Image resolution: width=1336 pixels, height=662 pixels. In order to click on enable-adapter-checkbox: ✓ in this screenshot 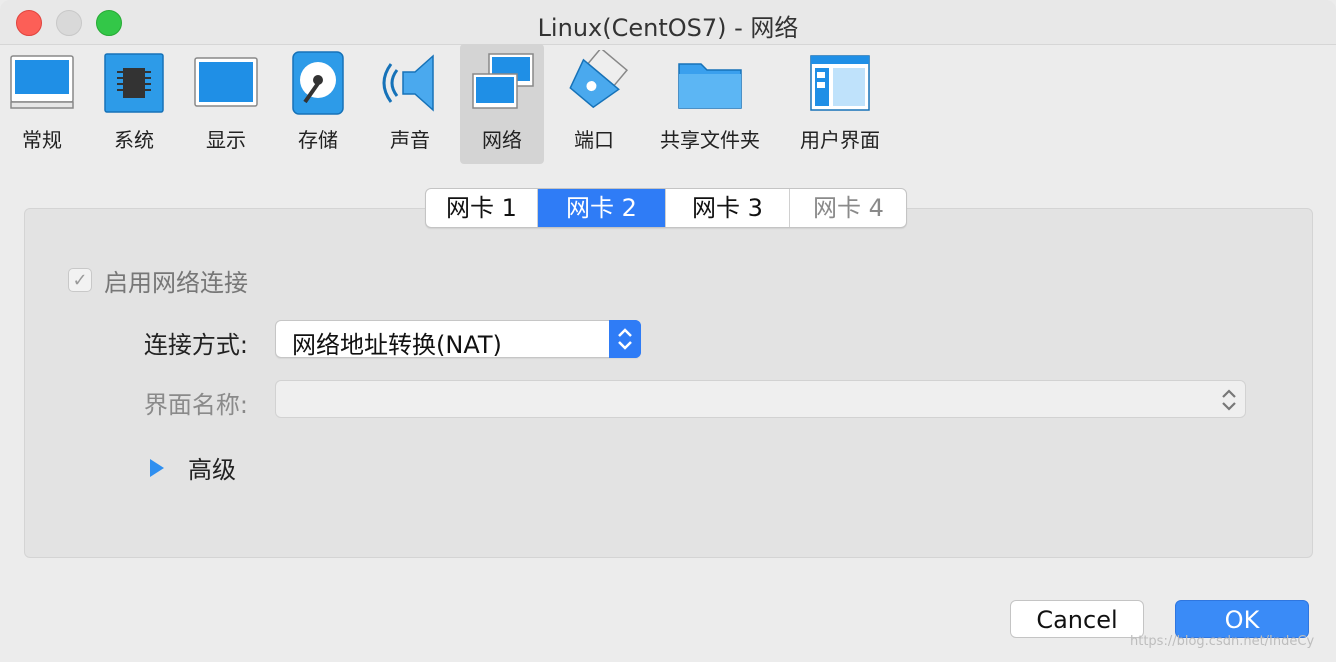, I will do `click(80, 280)`.